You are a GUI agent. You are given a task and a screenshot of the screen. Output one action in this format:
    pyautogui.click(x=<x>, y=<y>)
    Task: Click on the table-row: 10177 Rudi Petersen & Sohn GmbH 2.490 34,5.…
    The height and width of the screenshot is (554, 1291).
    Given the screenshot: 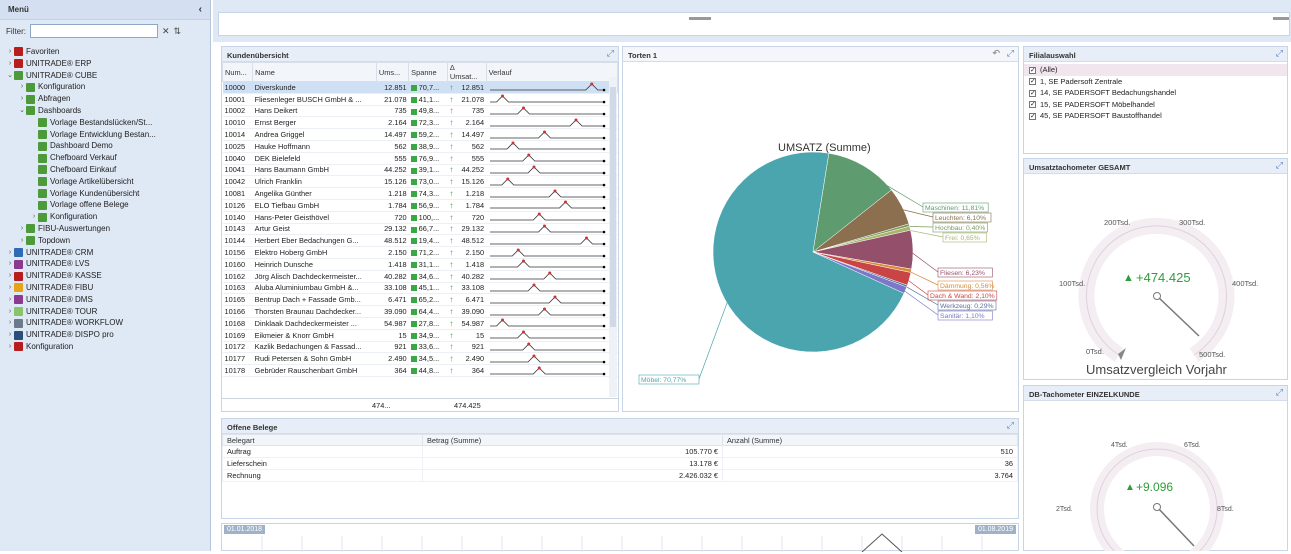 What is the action you would take?
    pyautogui.click(x=420, y=359)
    